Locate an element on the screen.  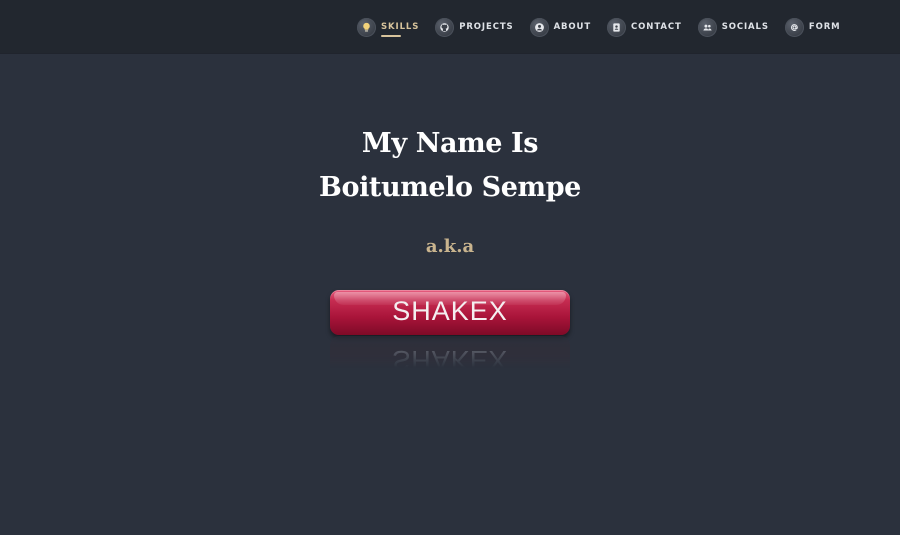
user-circle-icon is located at coordinates (539, 27).